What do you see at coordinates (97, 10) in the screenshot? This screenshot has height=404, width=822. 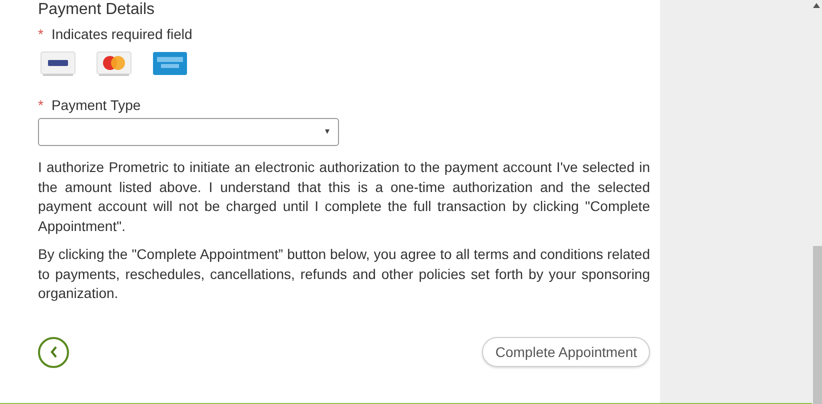 I see `section-title: Payment Details` at bounding box center [97, 10].